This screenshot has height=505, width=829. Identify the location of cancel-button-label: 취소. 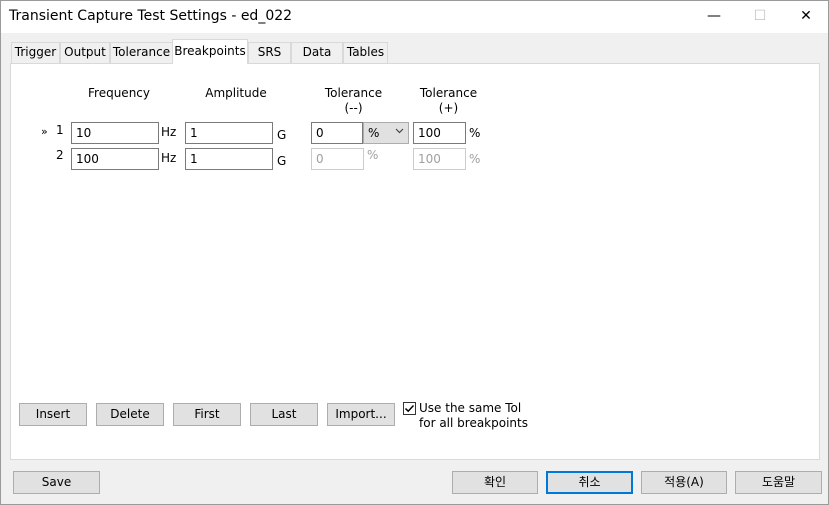
(589, 482).